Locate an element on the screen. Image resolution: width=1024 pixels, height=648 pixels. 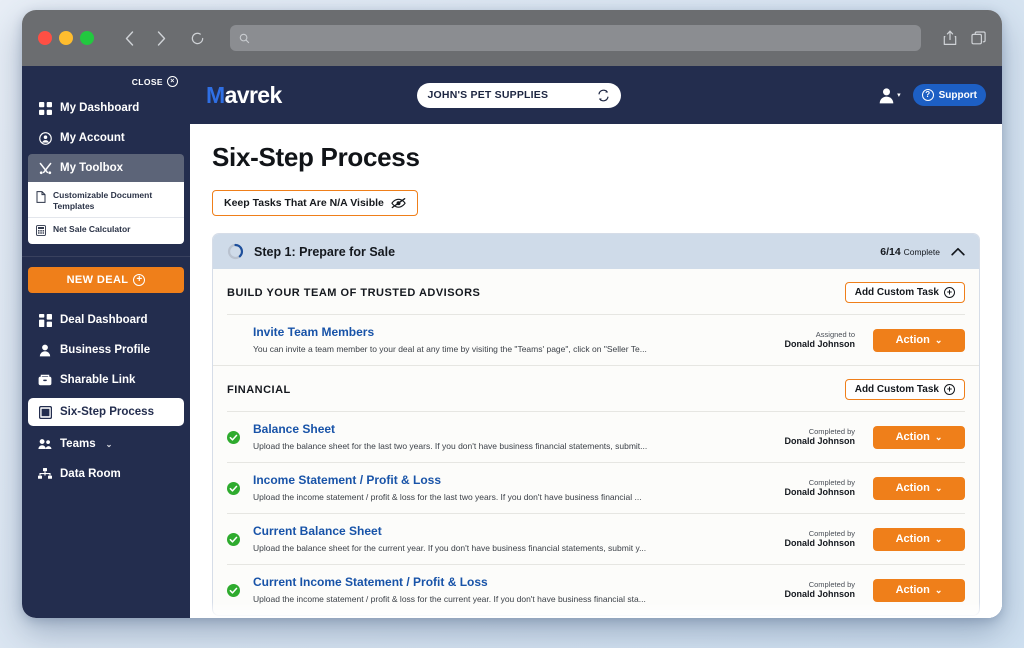
submenu-item-label: Net Sale Calculator is located at coordinates (92, 229).